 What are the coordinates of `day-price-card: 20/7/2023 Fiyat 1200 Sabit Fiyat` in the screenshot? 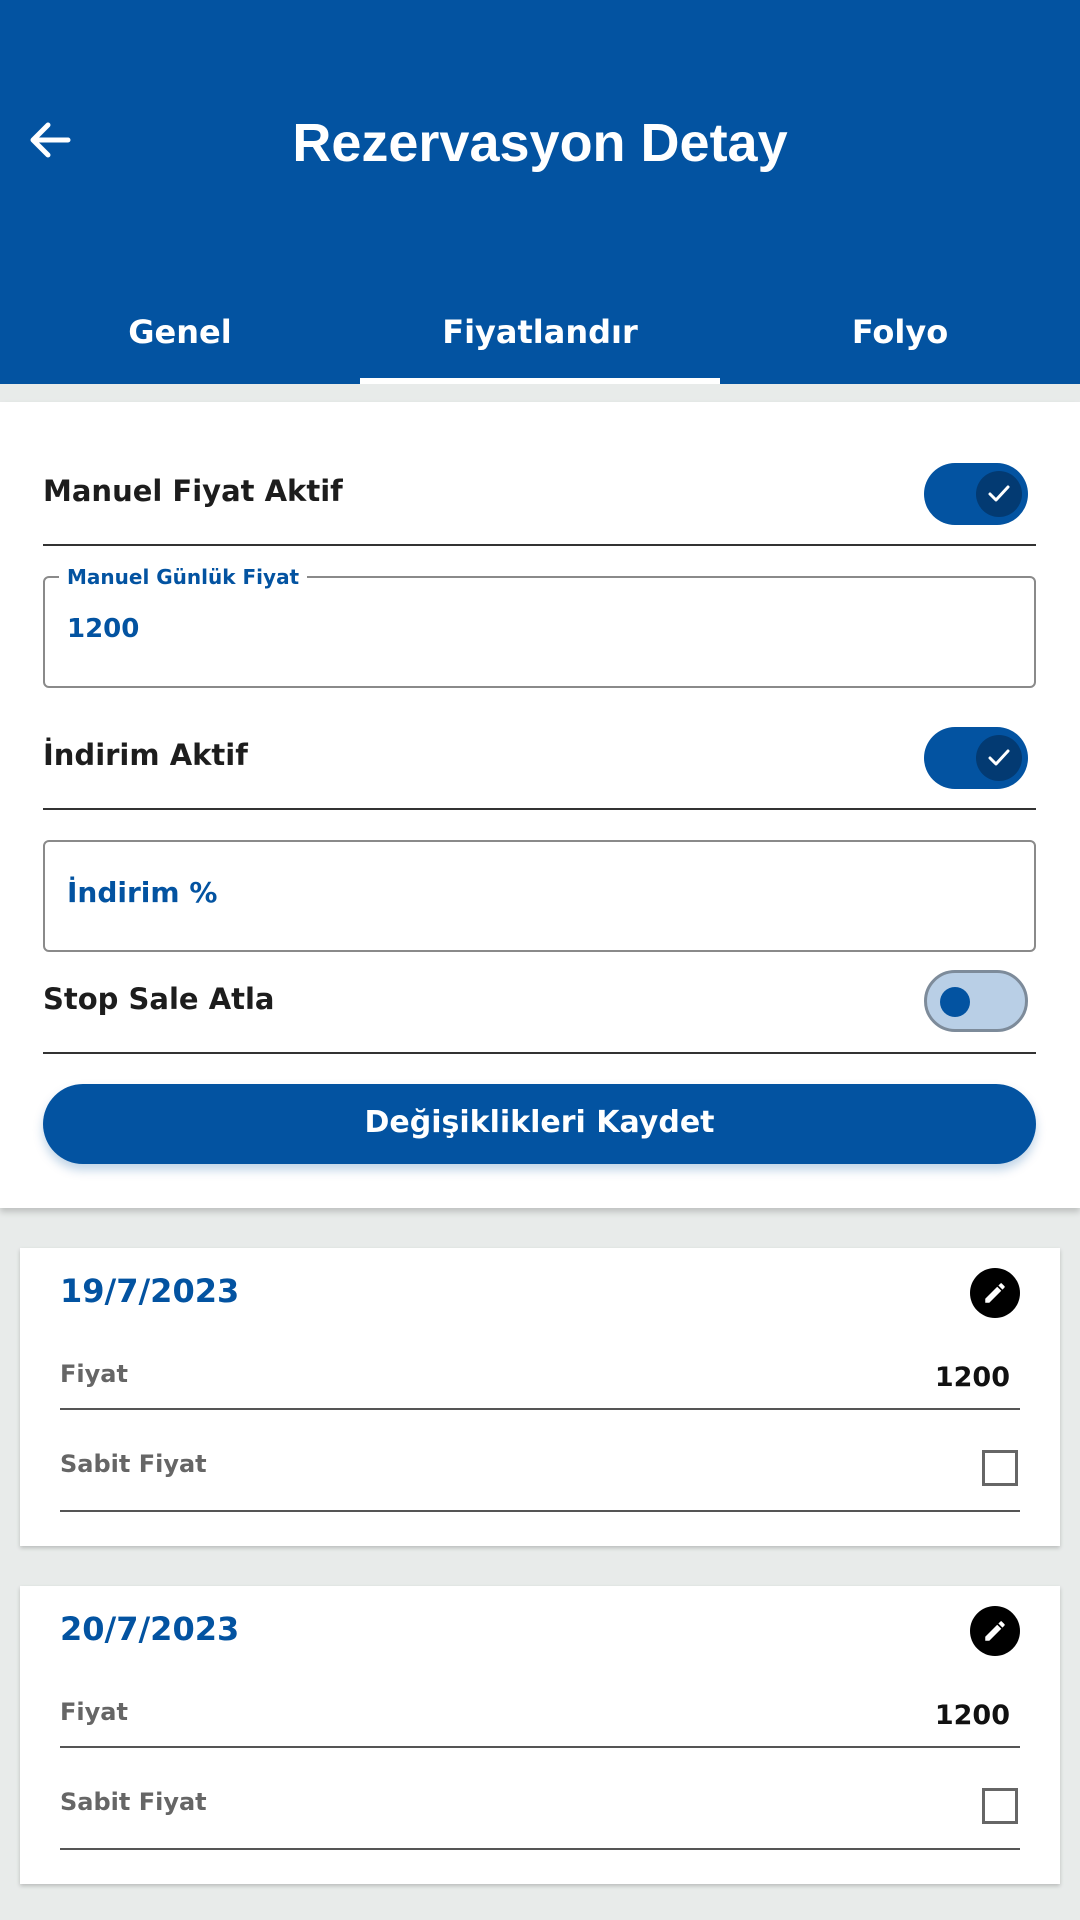 It's located at (540, 1735).